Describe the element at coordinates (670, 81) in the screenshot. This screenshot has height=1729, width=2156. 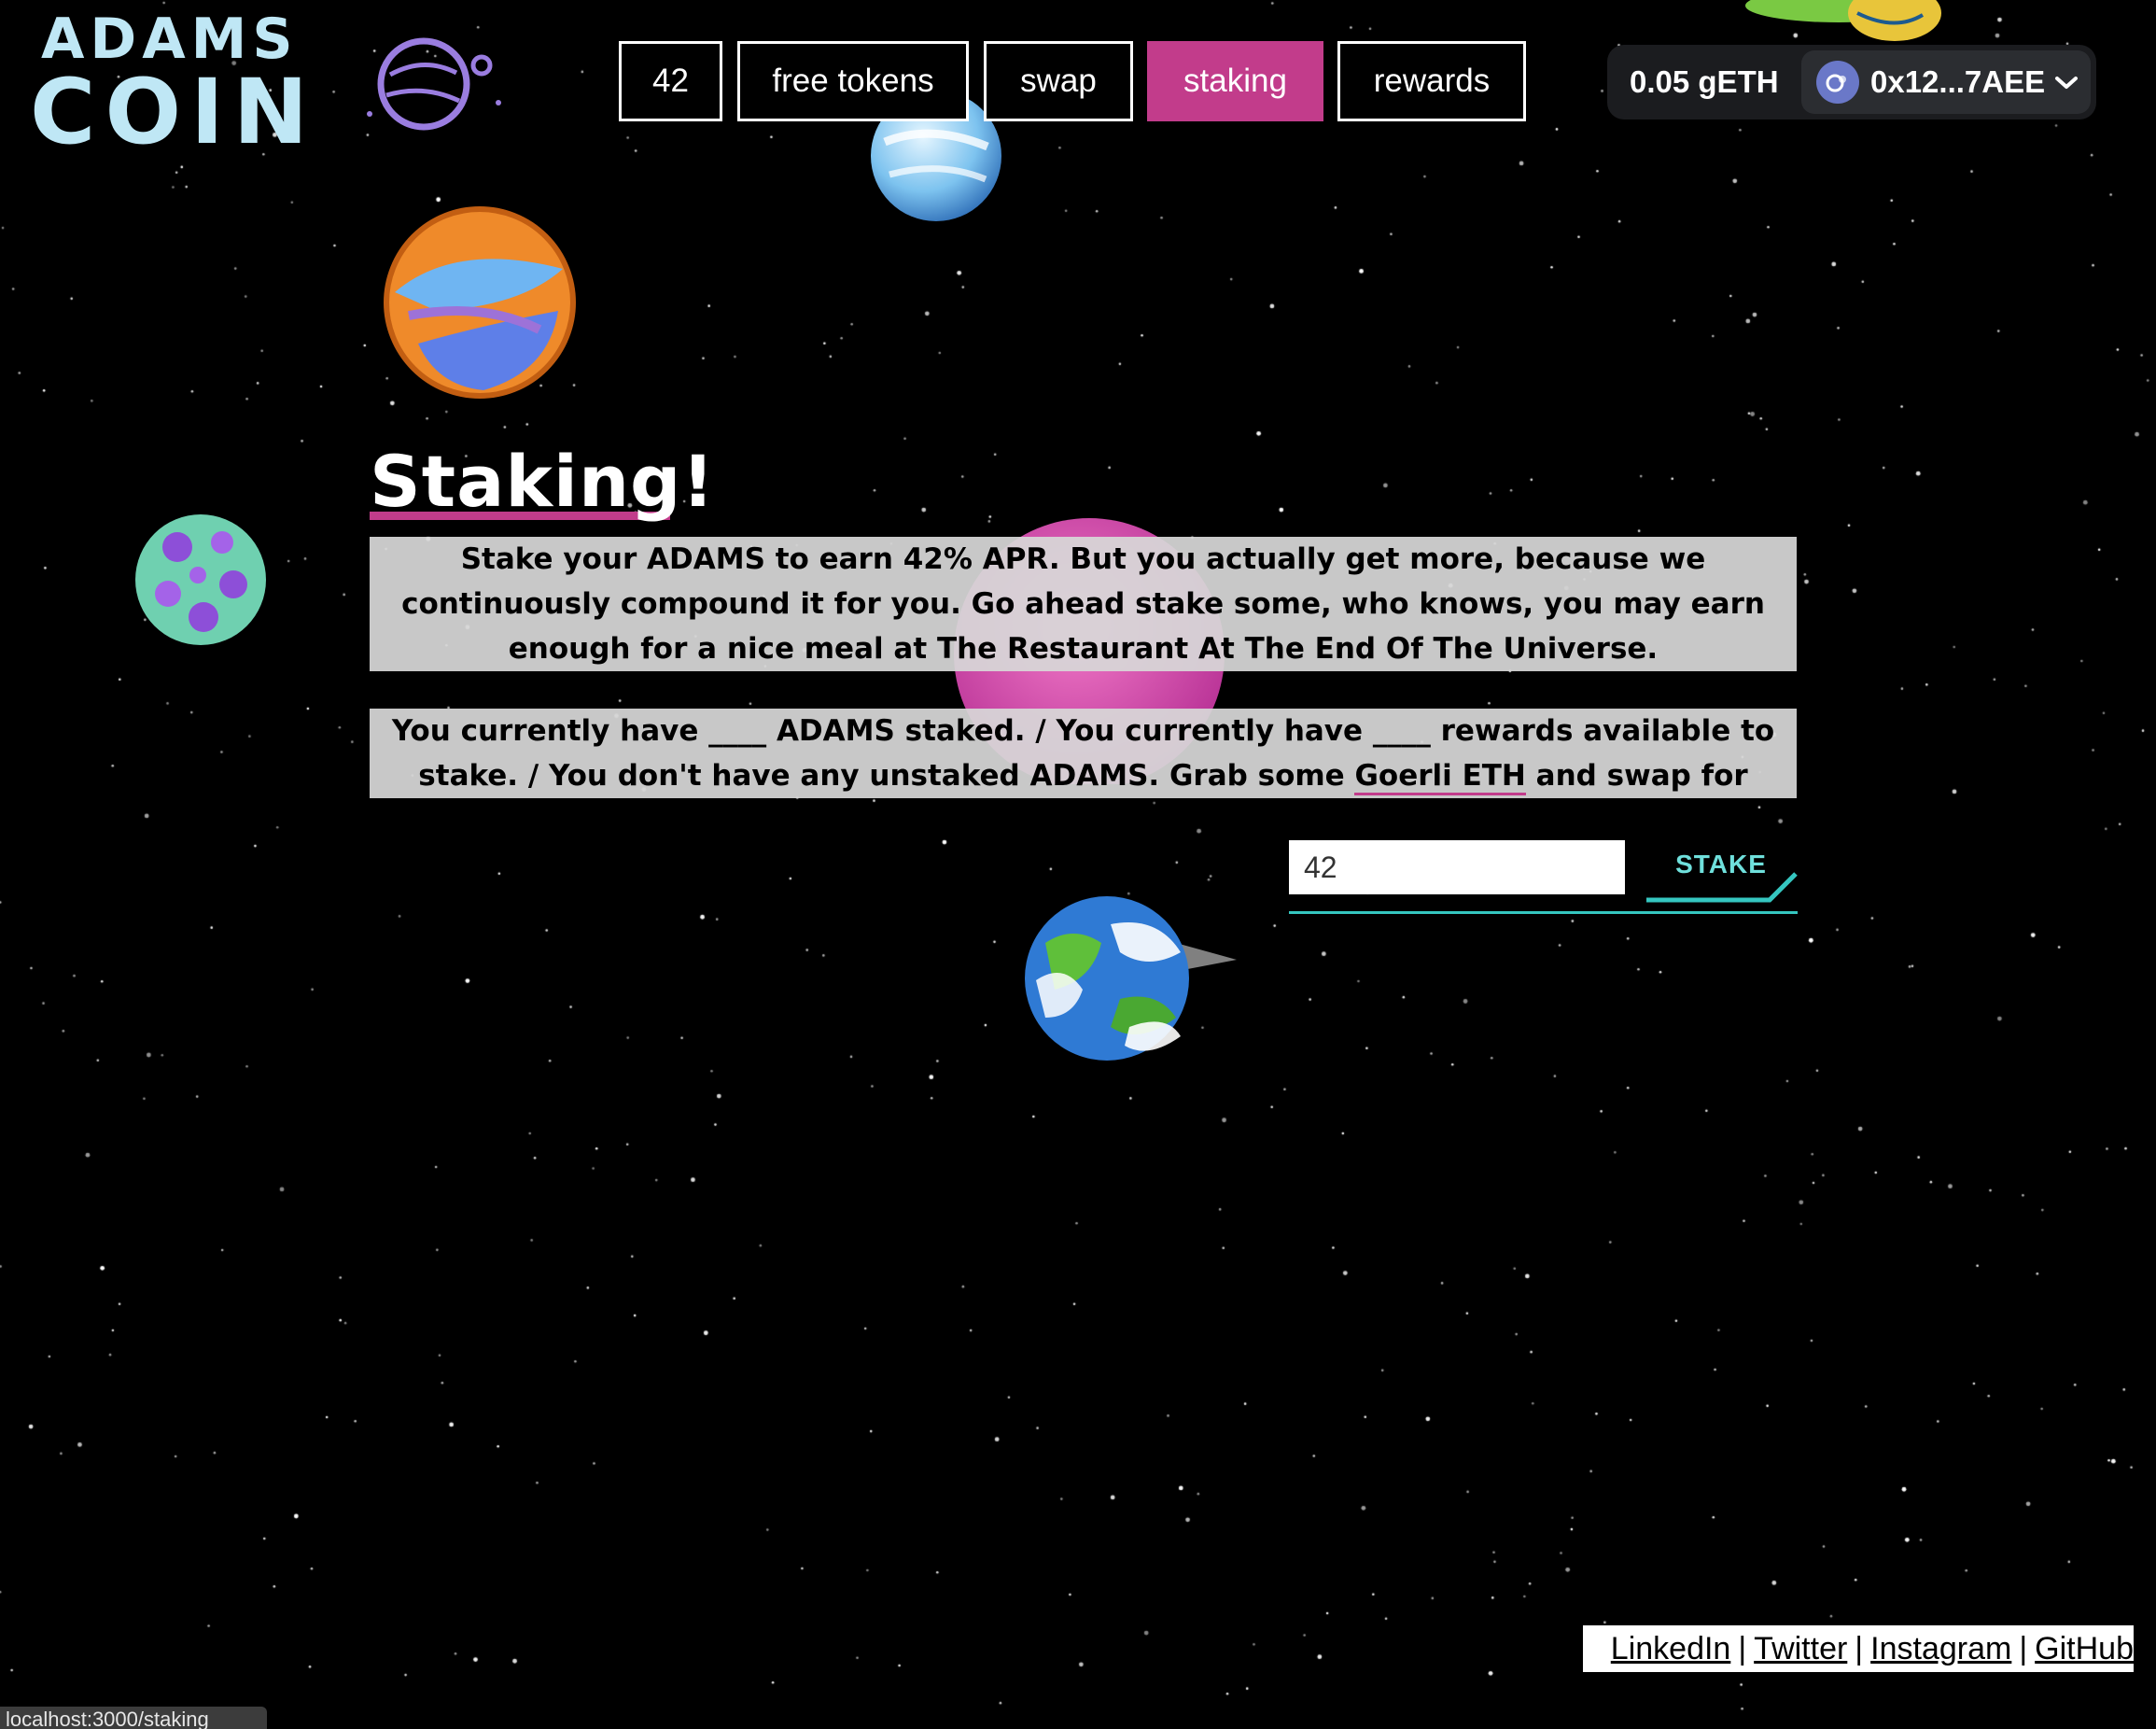
I see `nav-42-button: 42` at that location.